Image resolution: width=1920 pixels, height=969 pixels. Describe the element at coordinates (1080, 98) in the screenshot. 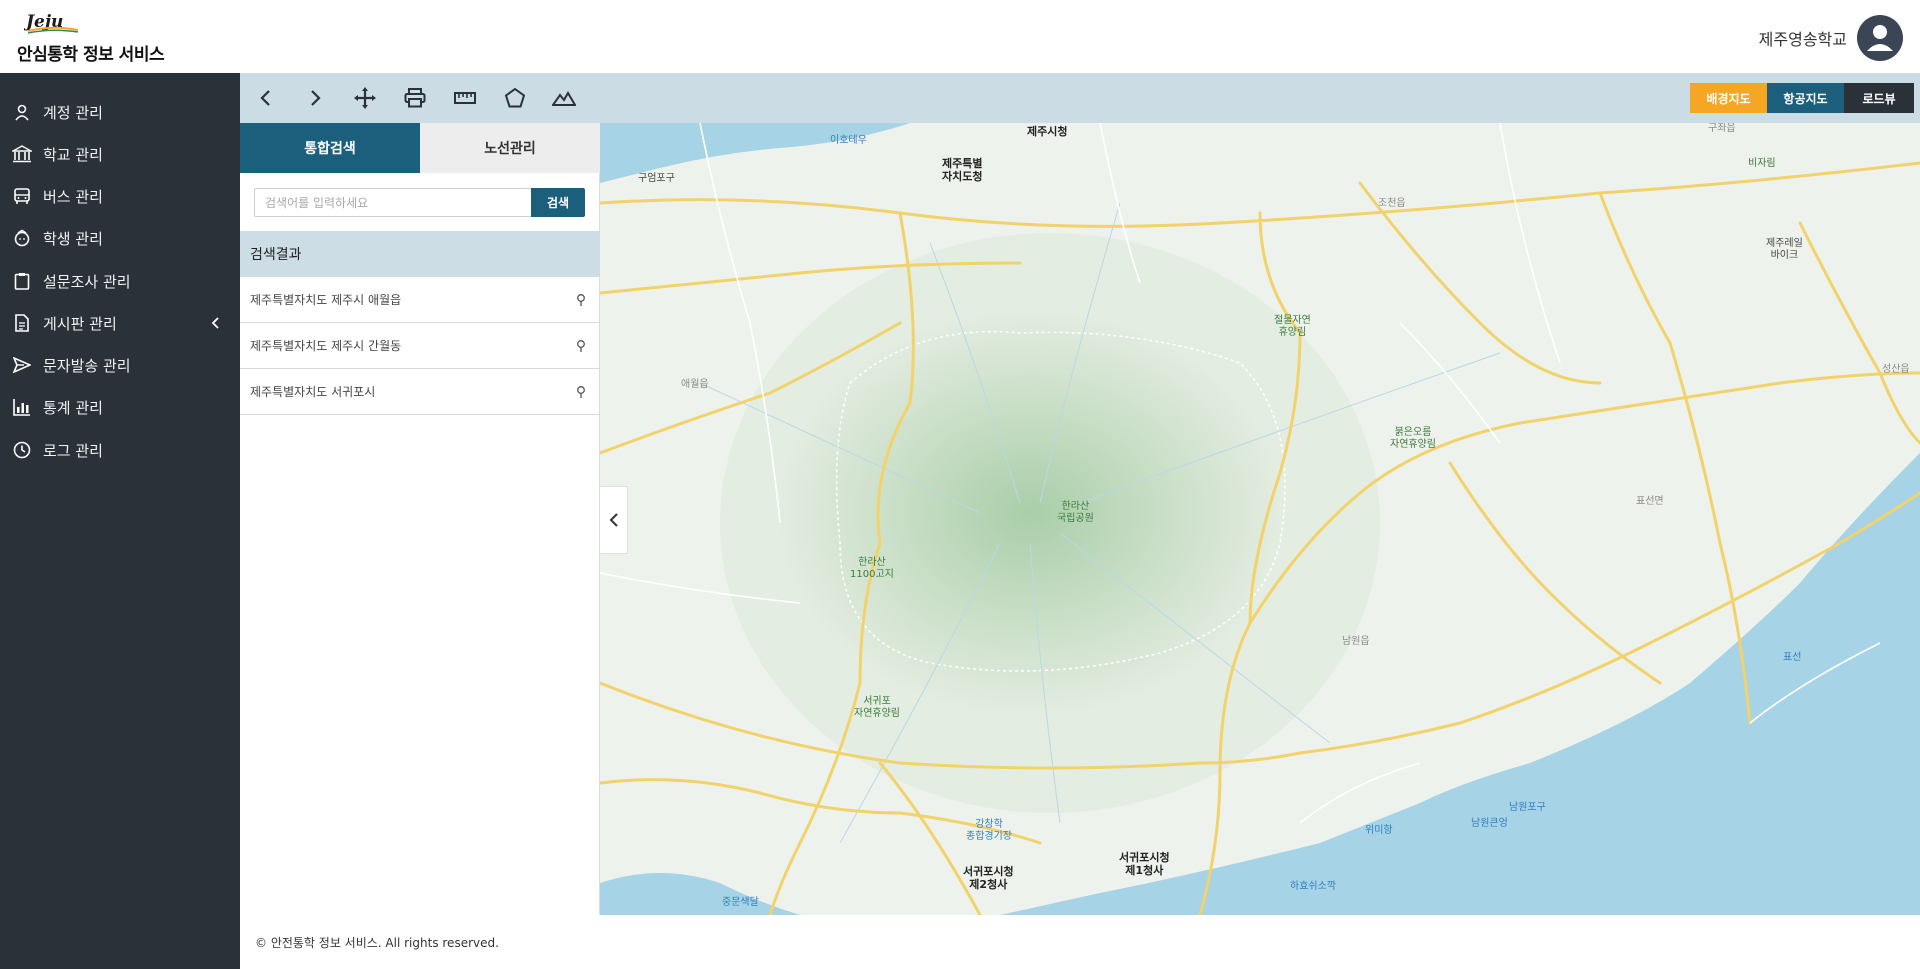

I see `map-toolbar: 배경지도 항공지도 로드뷰` at that location.